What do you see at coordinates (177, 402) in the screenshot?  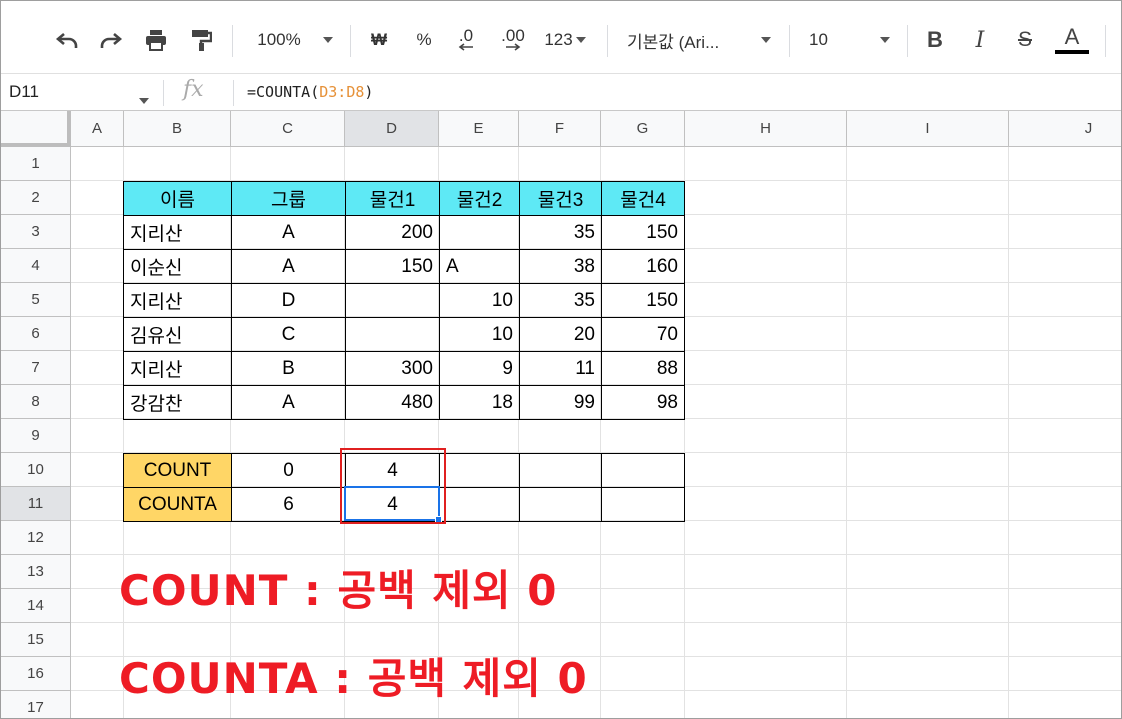 I see `table-cell: 강감찬` at bounding box center [177, 402].